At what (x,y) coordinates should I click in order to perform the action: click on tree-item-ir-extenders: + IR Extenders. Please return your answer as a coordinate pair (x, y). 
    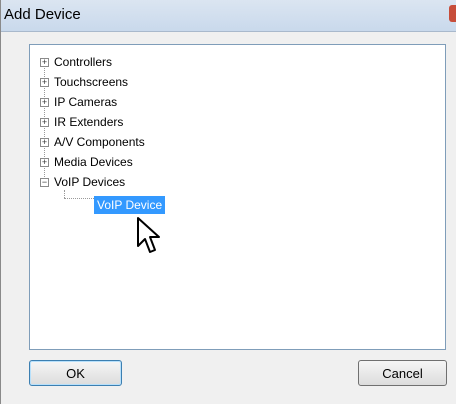
    Looking at the image, I should click on (82, 122).